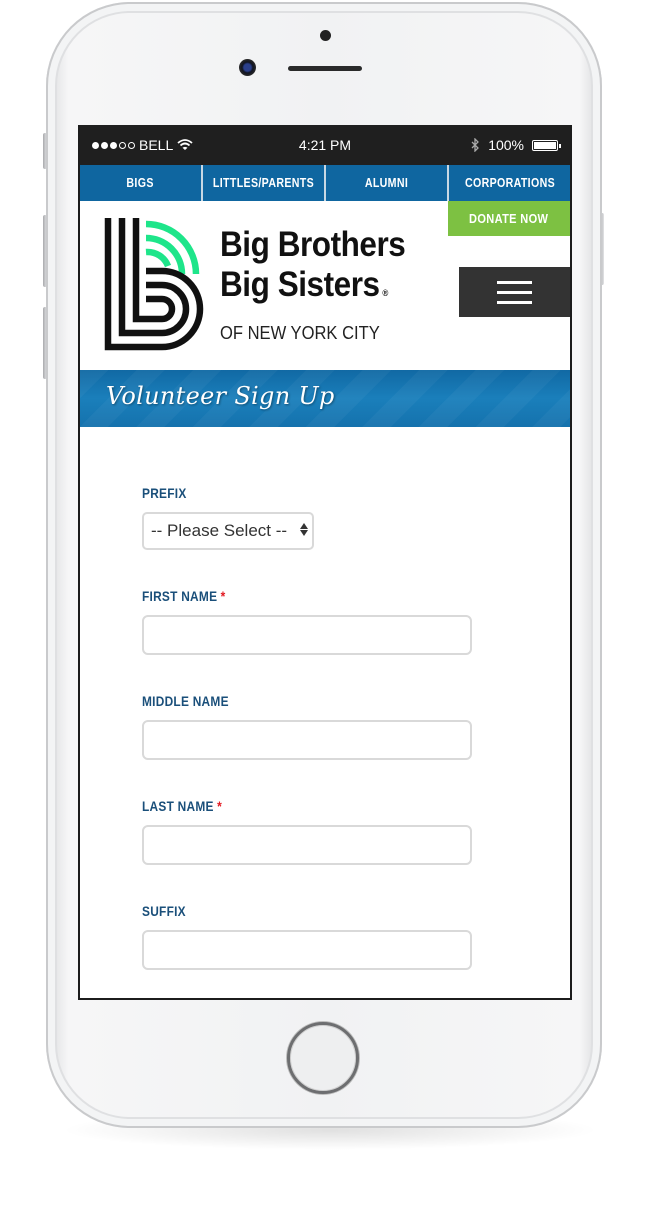  Describe the element at coordinates (307, 845) in the screenshot. I see `last-name-input` at that location.